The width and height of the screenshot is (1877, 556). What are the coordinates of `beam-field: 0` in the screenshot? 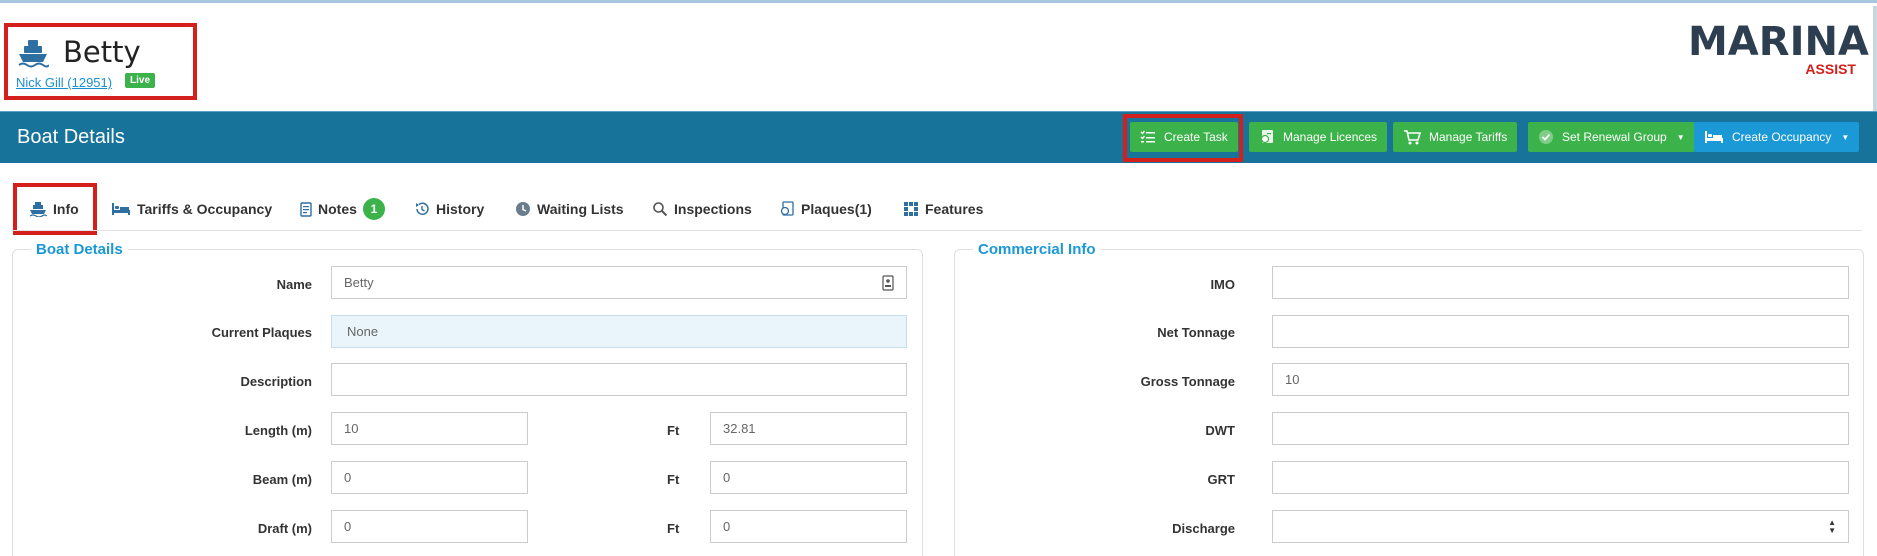 It's located at (429, 477).